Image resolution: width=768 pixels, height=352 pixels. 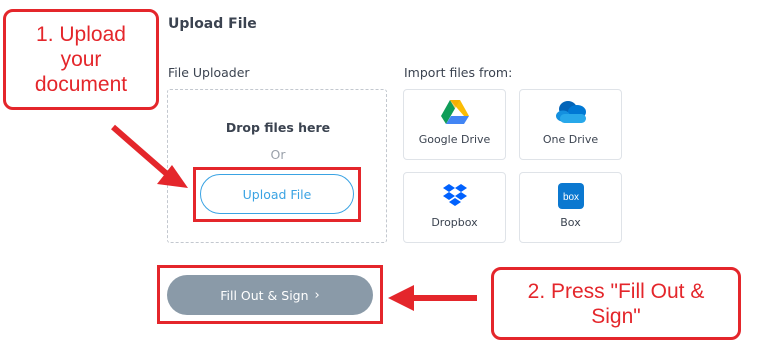 I want to click on arrow-to-upload-icon, so click(x=149, y=156).